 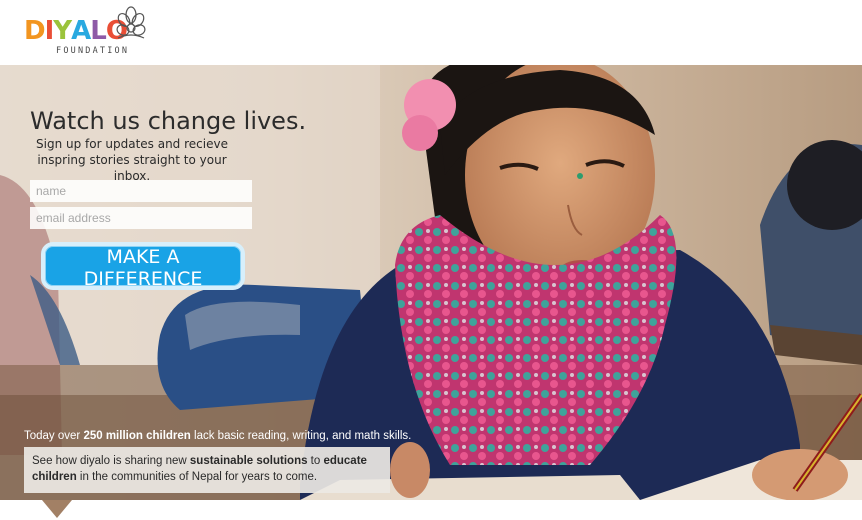 I want to click on callout-bold1: sustainable solutions, so click(x=248, y=461).